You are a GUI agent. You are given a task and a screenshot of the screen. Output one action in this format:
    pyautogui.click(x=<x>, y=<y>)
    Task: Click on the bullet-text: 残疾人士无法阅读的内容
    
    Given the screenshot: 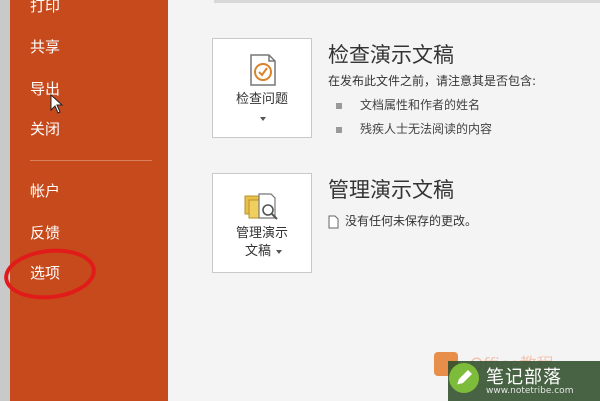 What is the action you would take?
    pyautogui.click(x=426, y=129)
    